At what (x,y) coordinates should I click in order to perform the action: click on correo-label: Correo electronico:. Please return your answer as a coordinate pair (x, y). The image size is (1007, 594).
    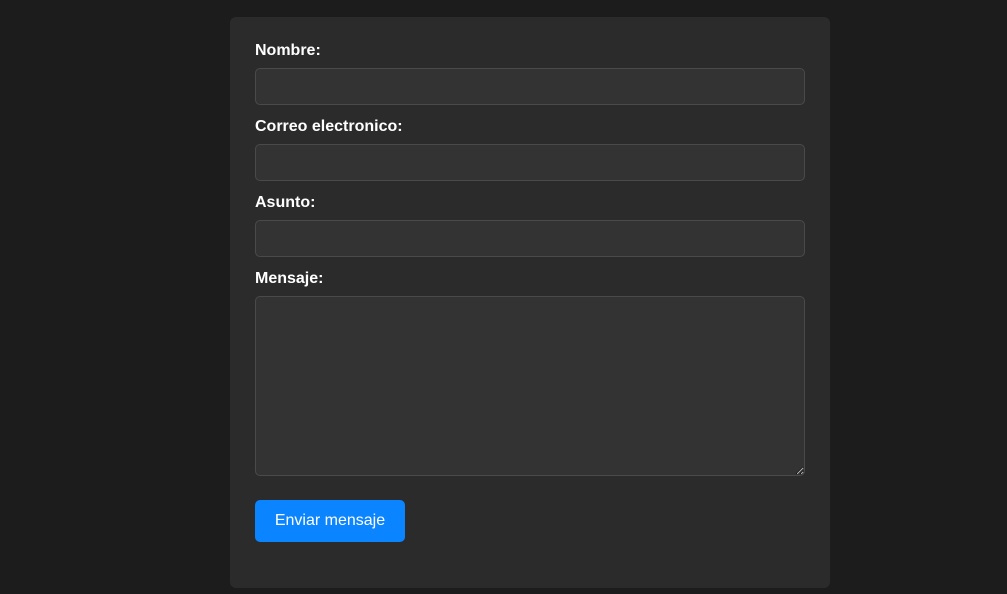
    Looking at the image, I should click on (329, 126).